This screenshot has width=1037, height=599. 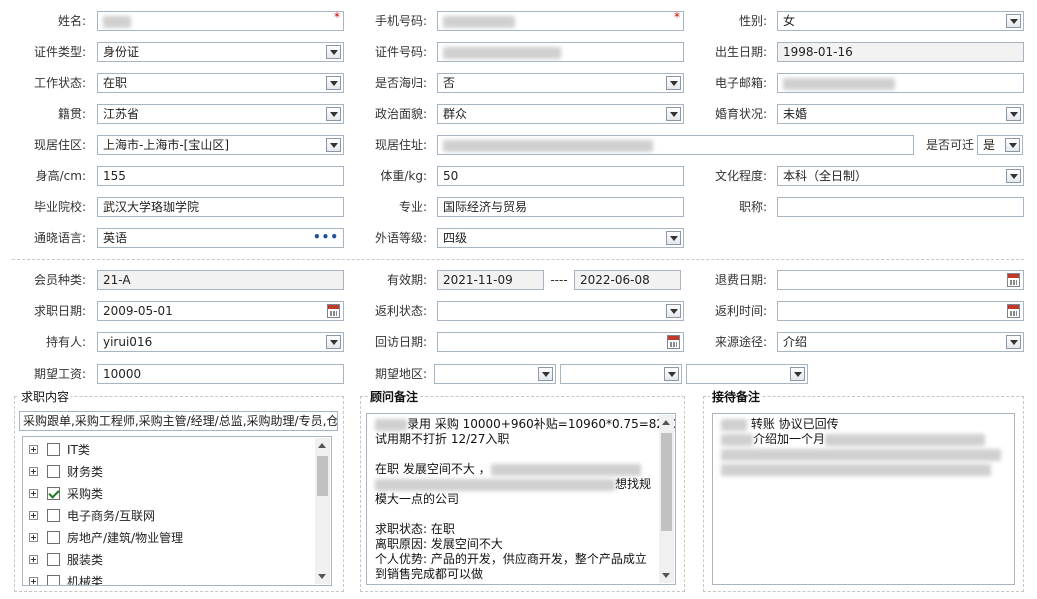 I want to click on tree-item: 机械类, so click(x=169, y=578).